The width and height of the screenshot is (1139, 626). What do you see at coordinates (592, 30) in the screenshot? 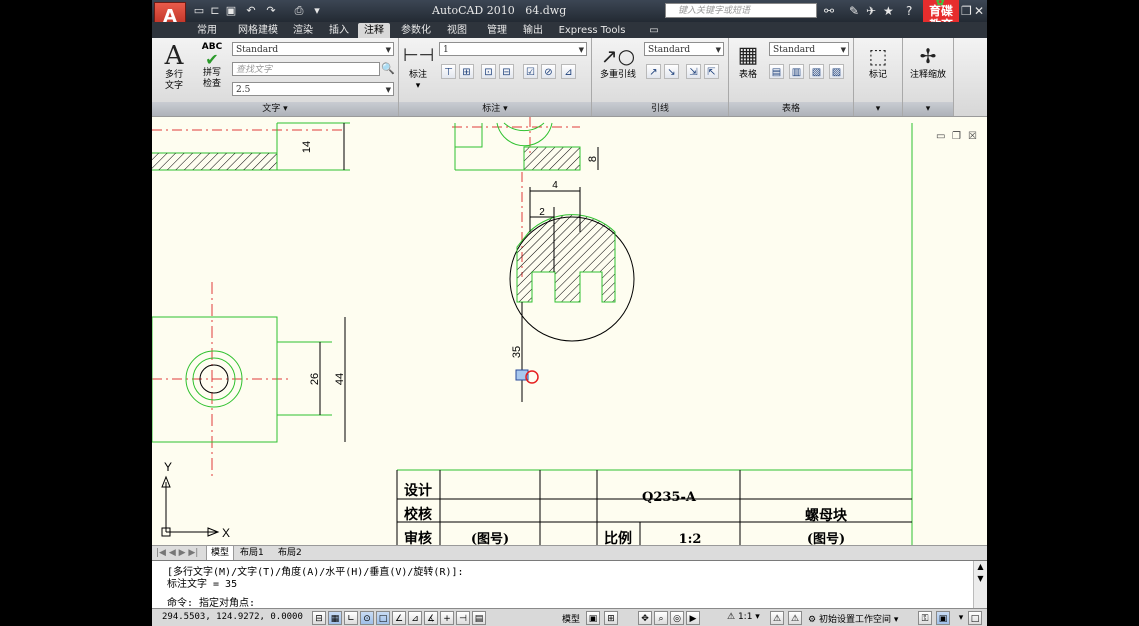
I see `tab-express-tools: Express Tools` at bounding box center [592, 30].